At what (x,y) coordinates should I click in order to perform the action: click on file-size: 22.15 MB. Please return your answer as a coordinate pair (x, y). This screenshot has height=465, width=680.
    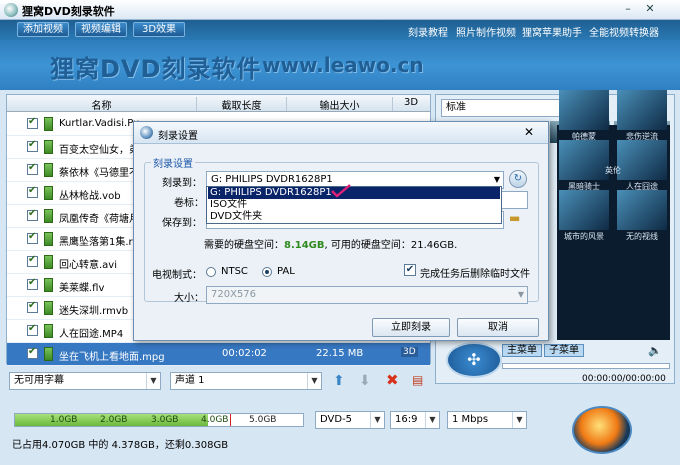
    Looking at the image, I should click on (340, 353).